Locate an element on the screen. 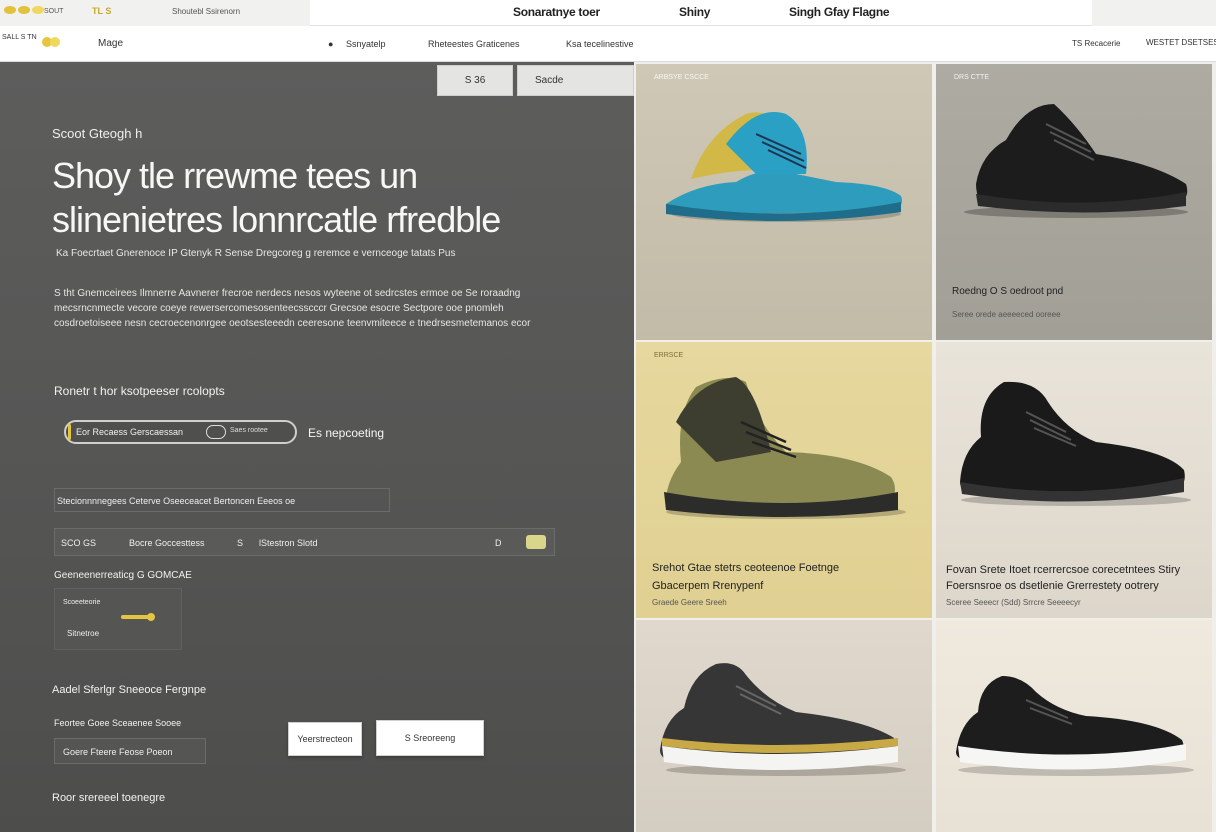 The image size is (1216, 832). toggle-icon is located at coordinates (216, 432).